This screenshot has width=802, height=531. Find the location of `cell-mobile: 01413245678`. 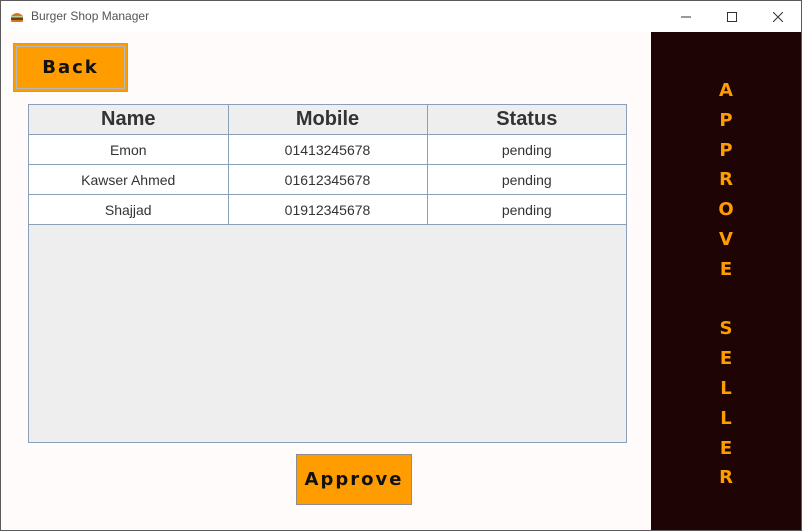

cell-mobile: 01413245678 is located at coordinates (327, 149).